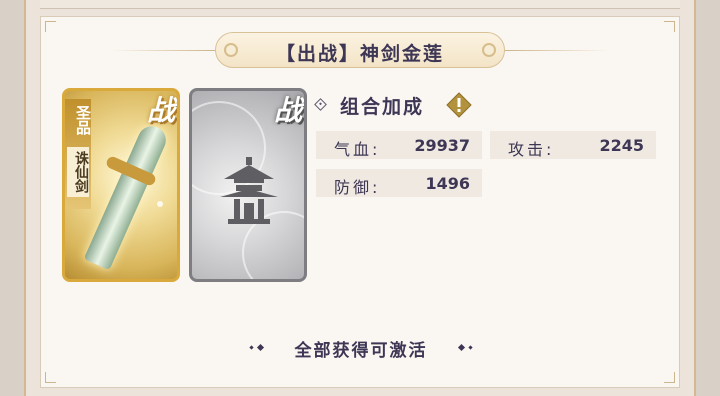  I want to click on title-divider-left, so click(162, 50).